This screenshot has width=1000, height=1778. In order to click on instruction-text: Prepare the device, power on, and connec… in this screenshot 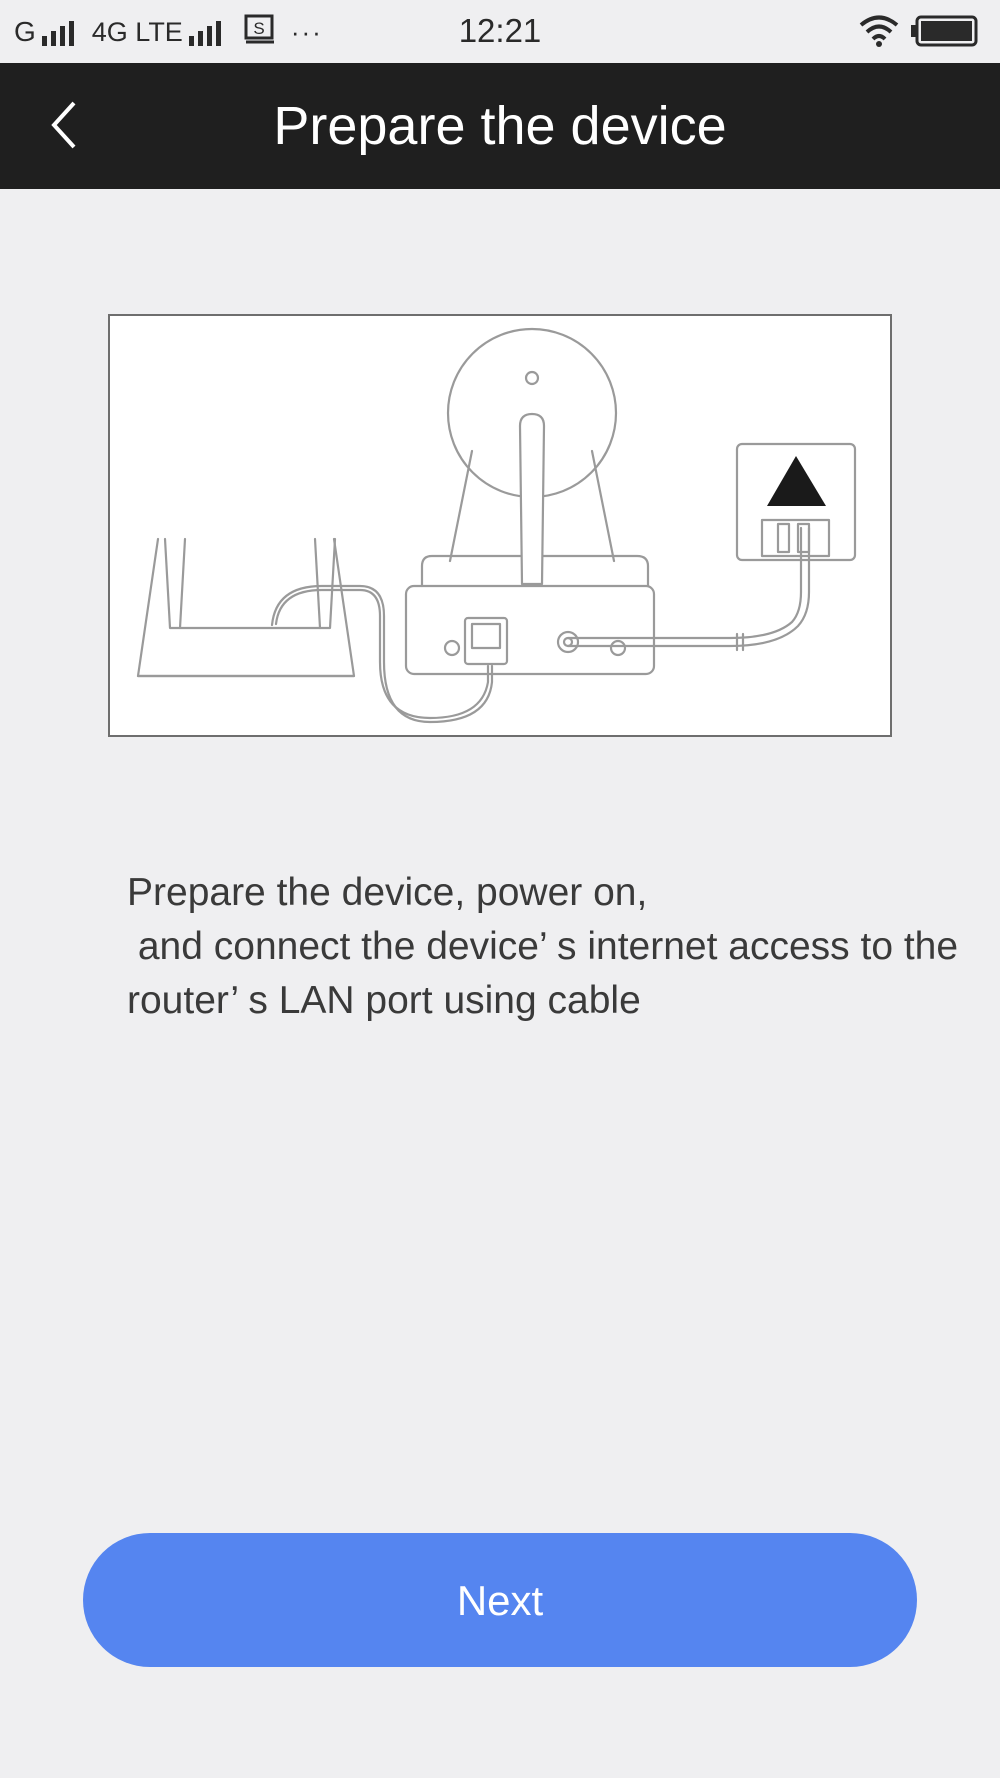, I will do `click(543, 946)`.